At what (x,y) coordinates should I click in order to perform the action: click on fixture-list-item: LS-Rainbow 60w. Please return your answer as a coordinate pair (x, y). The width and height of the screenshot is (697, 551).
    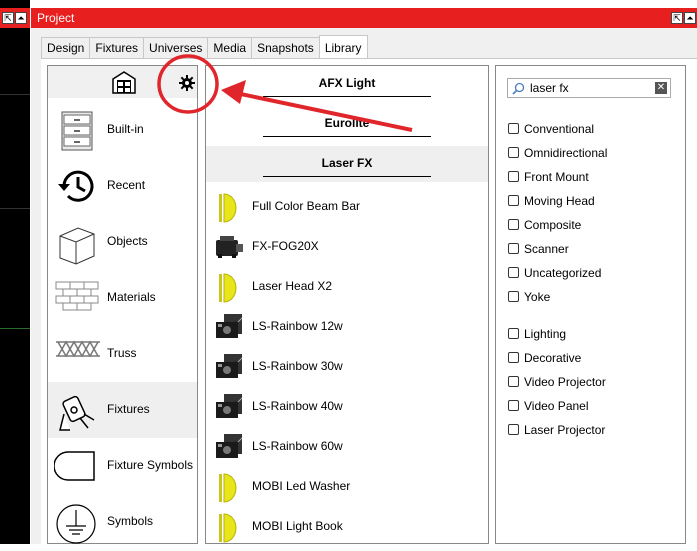
    Looking at the image, I should click on (347, 446).